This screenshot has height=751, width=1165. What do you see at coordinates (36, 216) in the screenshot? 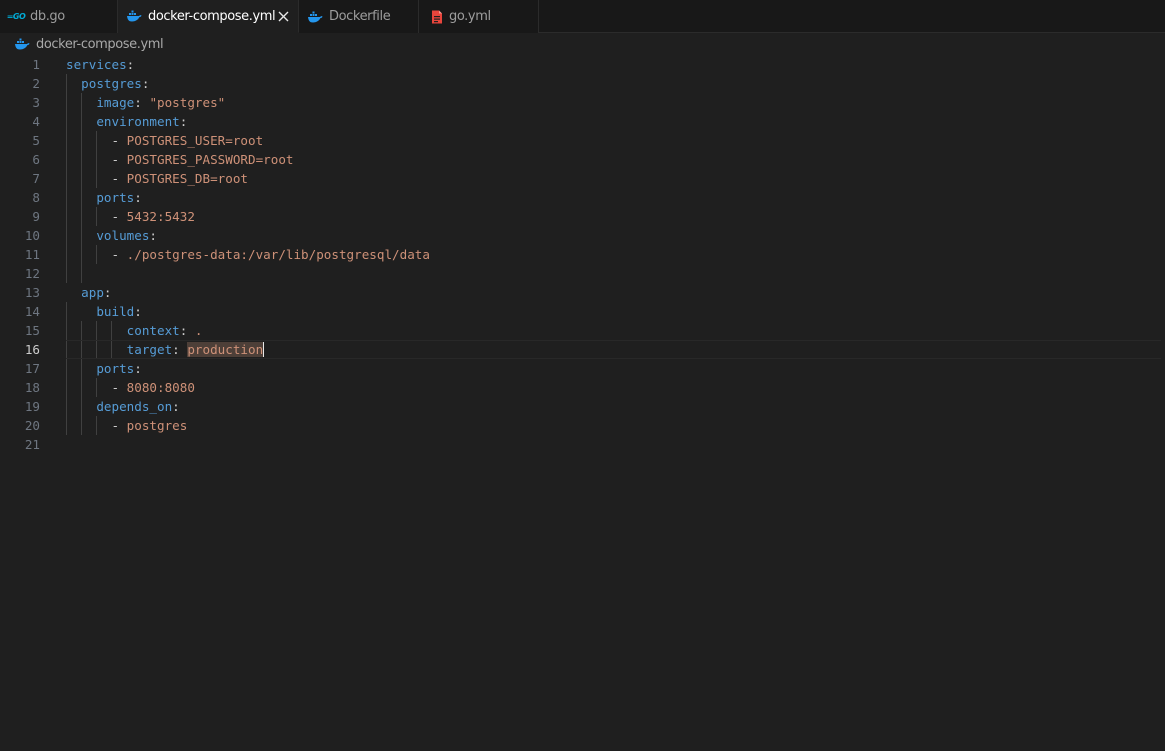
I see `line-number: 9` at bounding box center [36, 216].